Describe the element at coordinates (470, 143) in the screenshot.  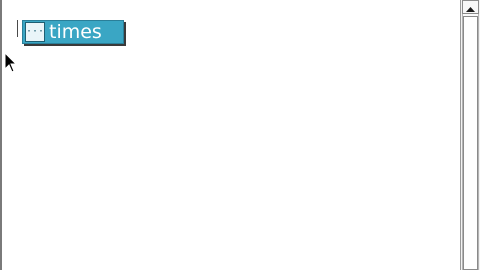
I see `scroll-thumb` at that location.